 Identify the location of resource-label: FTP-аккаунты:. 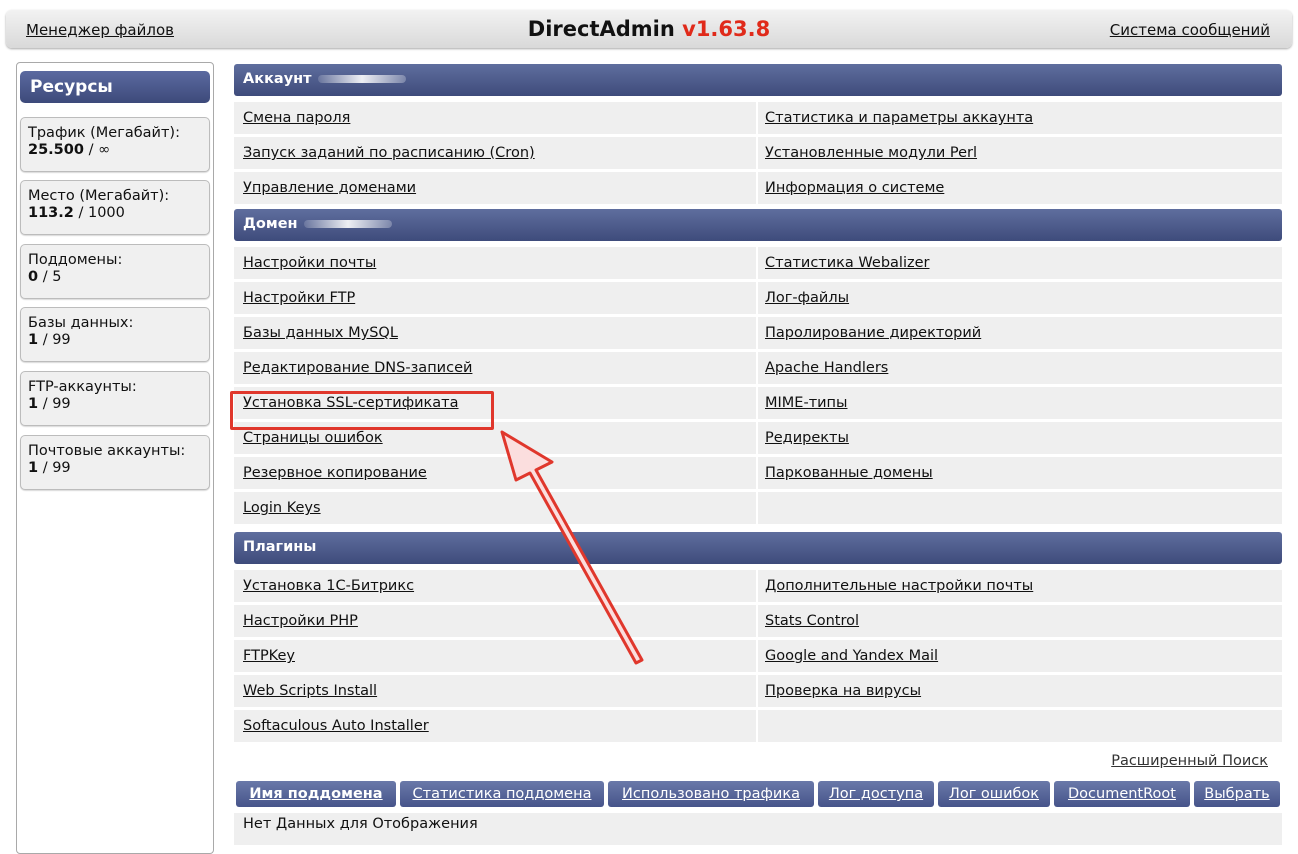
(82, 387).